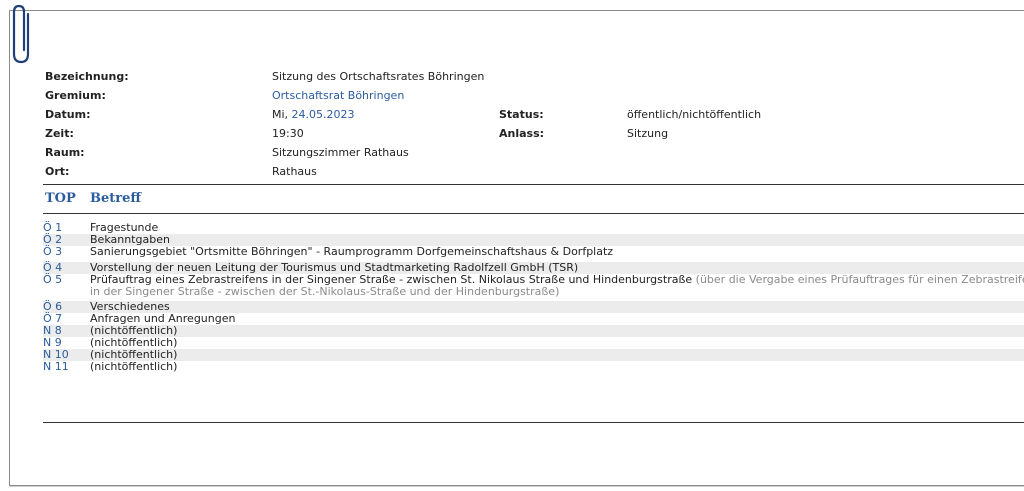 The height and width of the screenshot is (491, 1024). What do you see at coordinates (694, 114) in the screenshot?
I see `status-value: öffentlich/nichtöffentlich` at bounding box center [694, 114].